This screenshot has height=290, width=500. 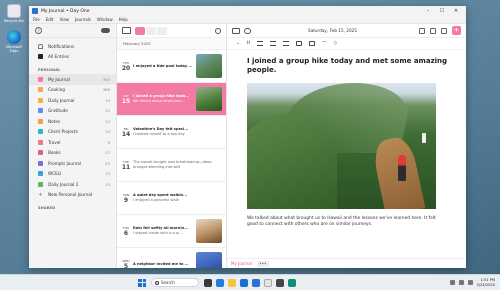 What do you see at coordinates (72, 90) in the screenshot?
I see `sidebar-item-journal: Cooking 388` at bounding box center [72, 90].